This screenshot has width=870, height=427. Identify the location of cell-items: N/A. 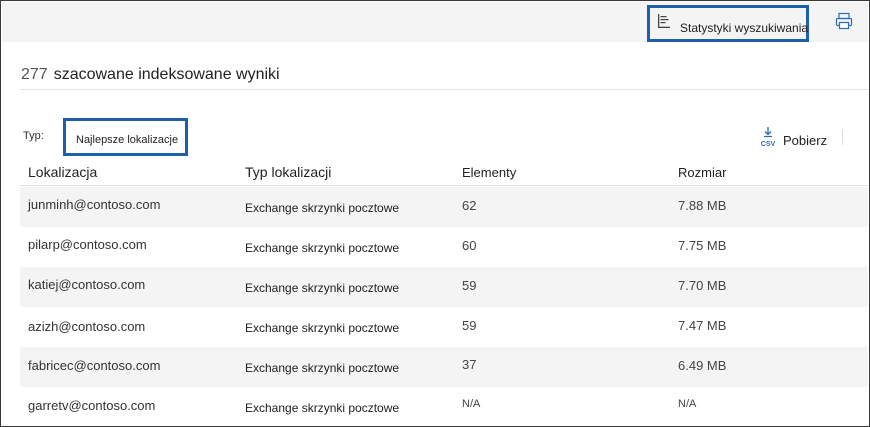
(471, 404).